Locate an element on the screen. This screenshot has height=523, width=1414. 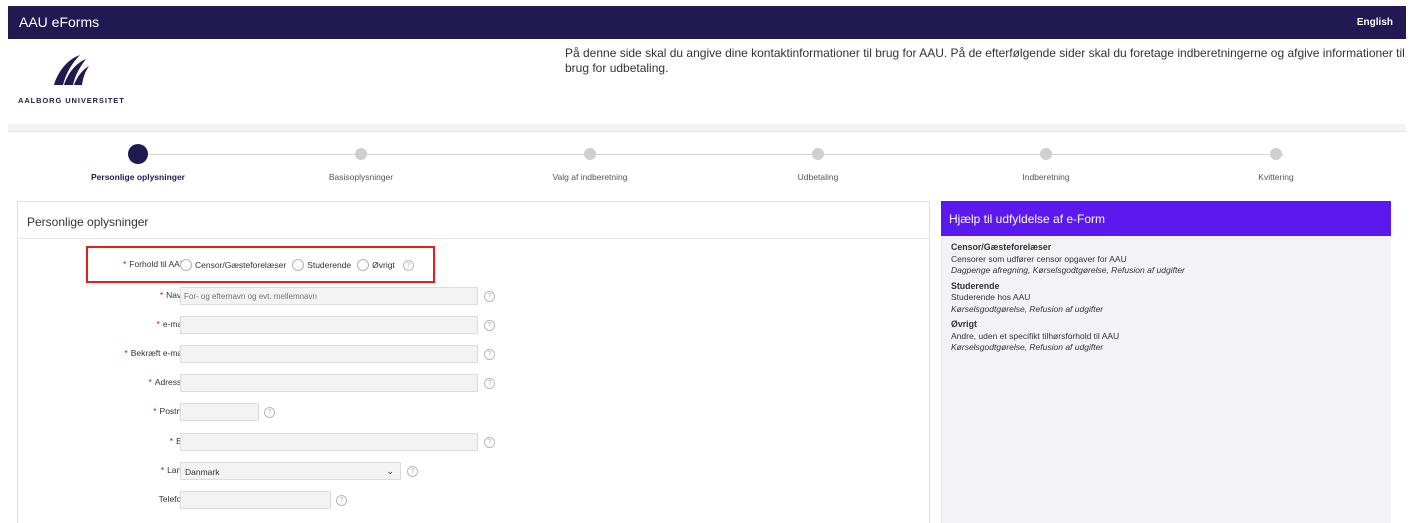
step-label: Valg af indberetning is located at coordinates (590, 177).